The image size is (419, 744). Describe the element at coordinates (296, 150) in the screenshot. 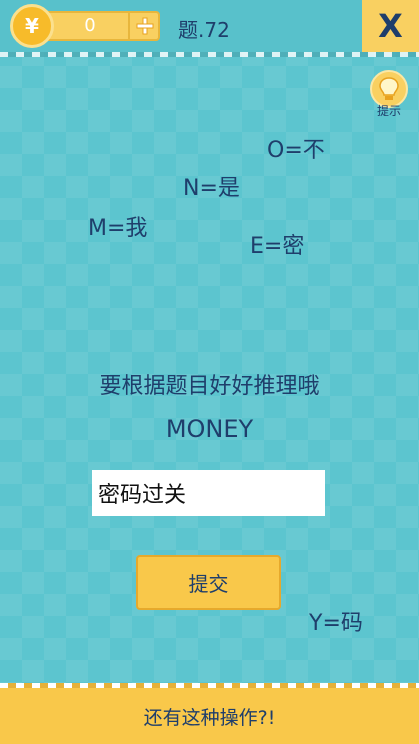

I see `clue-o: O=不` at that location.